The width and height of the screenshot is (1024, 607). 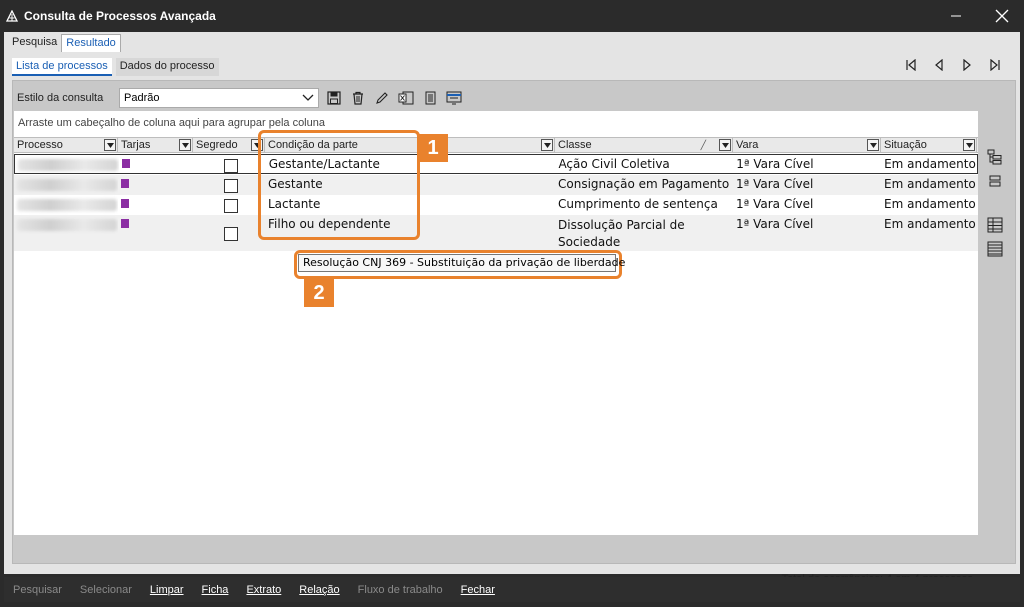 I want to click on tab-pesquisa: Pesquisa, so click(x=34, y=43).